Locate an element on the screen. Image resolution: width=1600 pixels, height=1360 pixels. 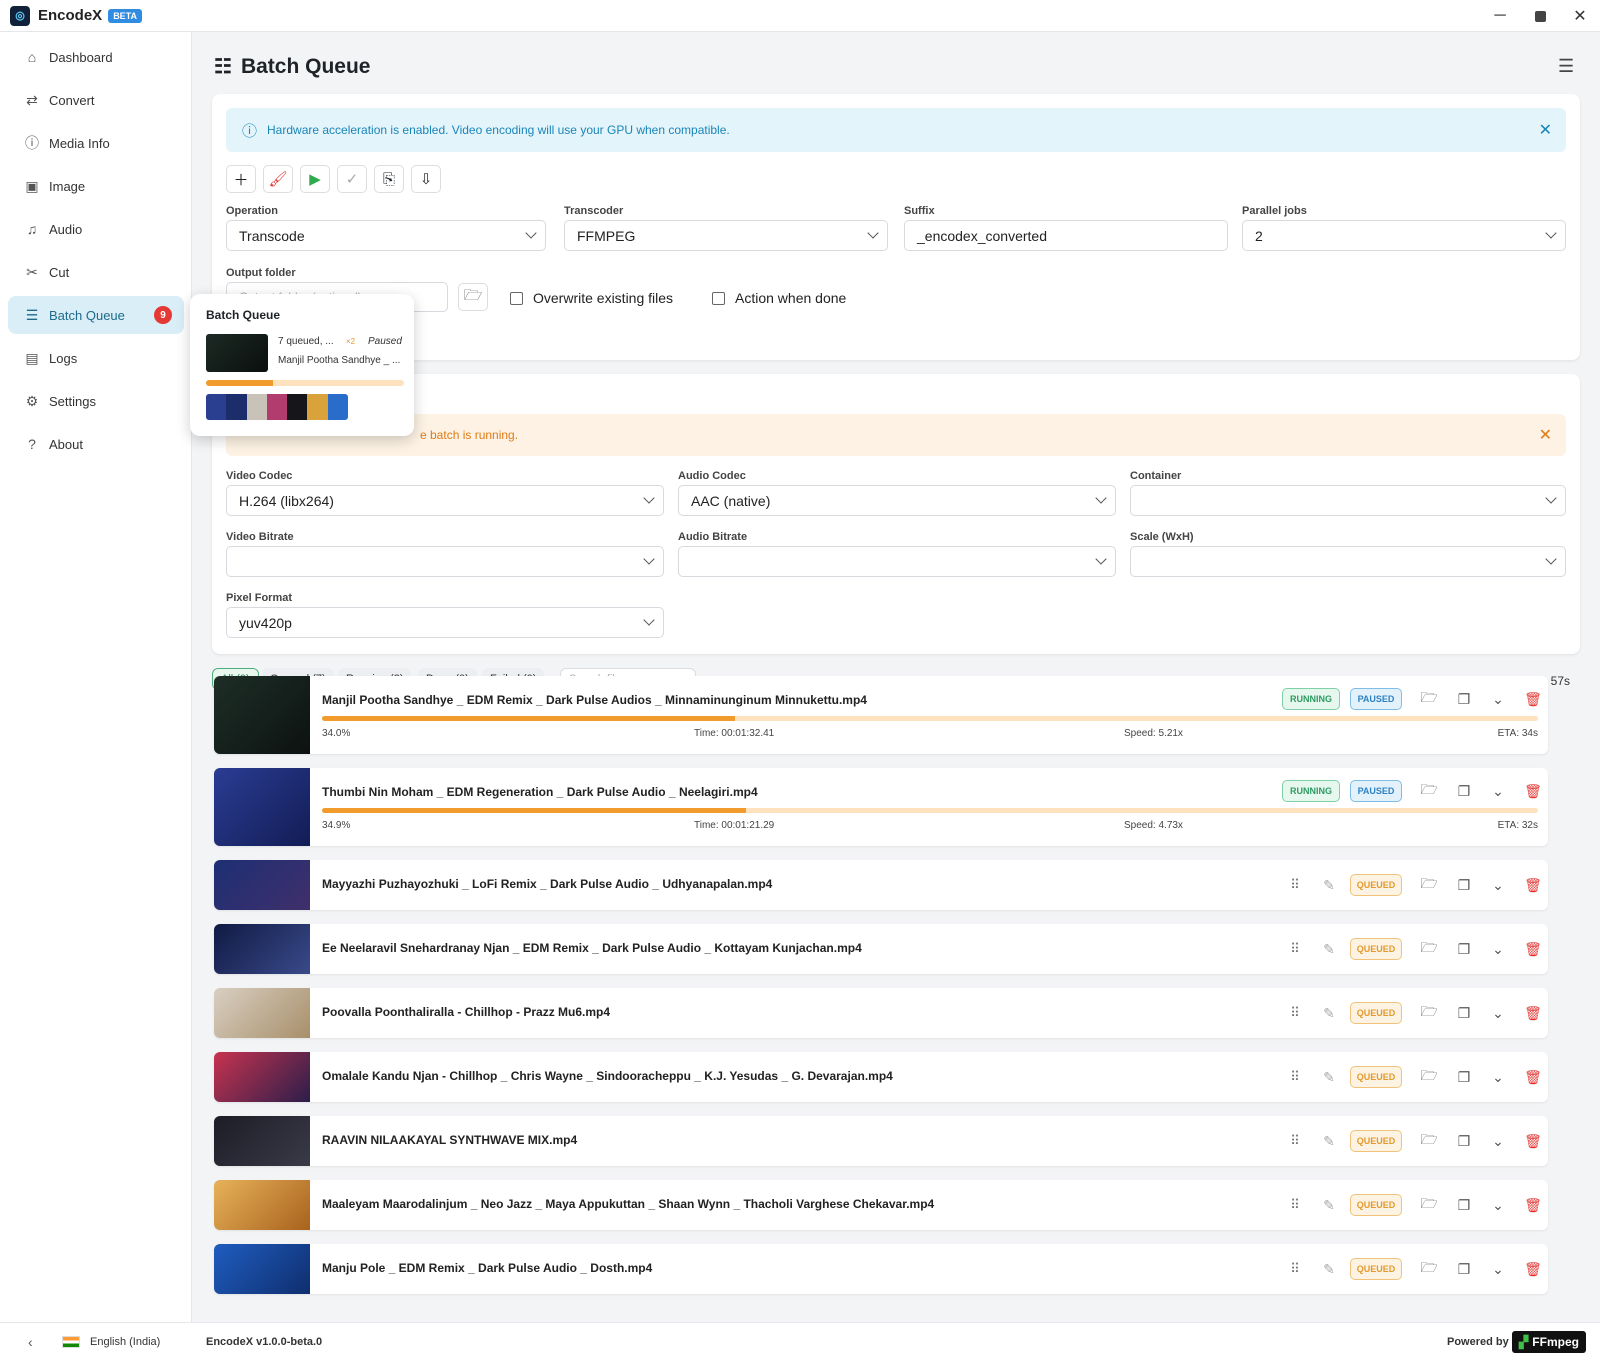
swap-icon: ⇄ is located at coordinates (32, 99).